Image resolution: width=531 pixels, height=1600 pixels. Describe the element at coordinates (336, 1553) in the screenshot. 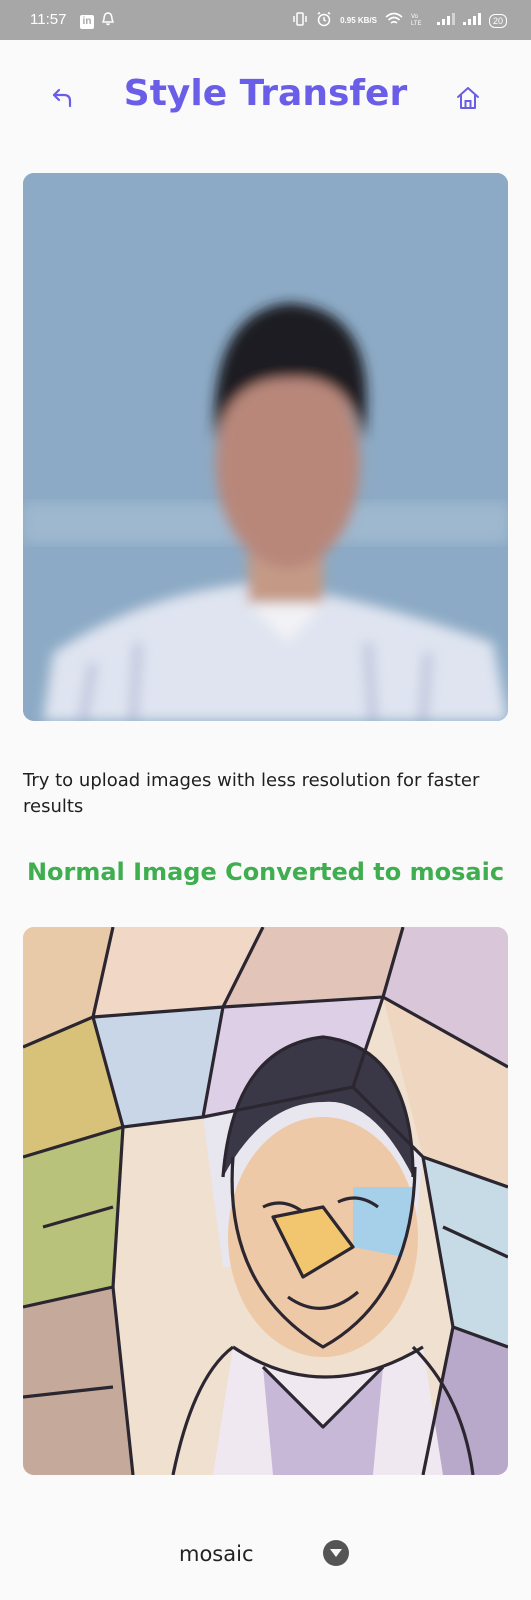

I see `dropdown-arrow-icon` at that location.